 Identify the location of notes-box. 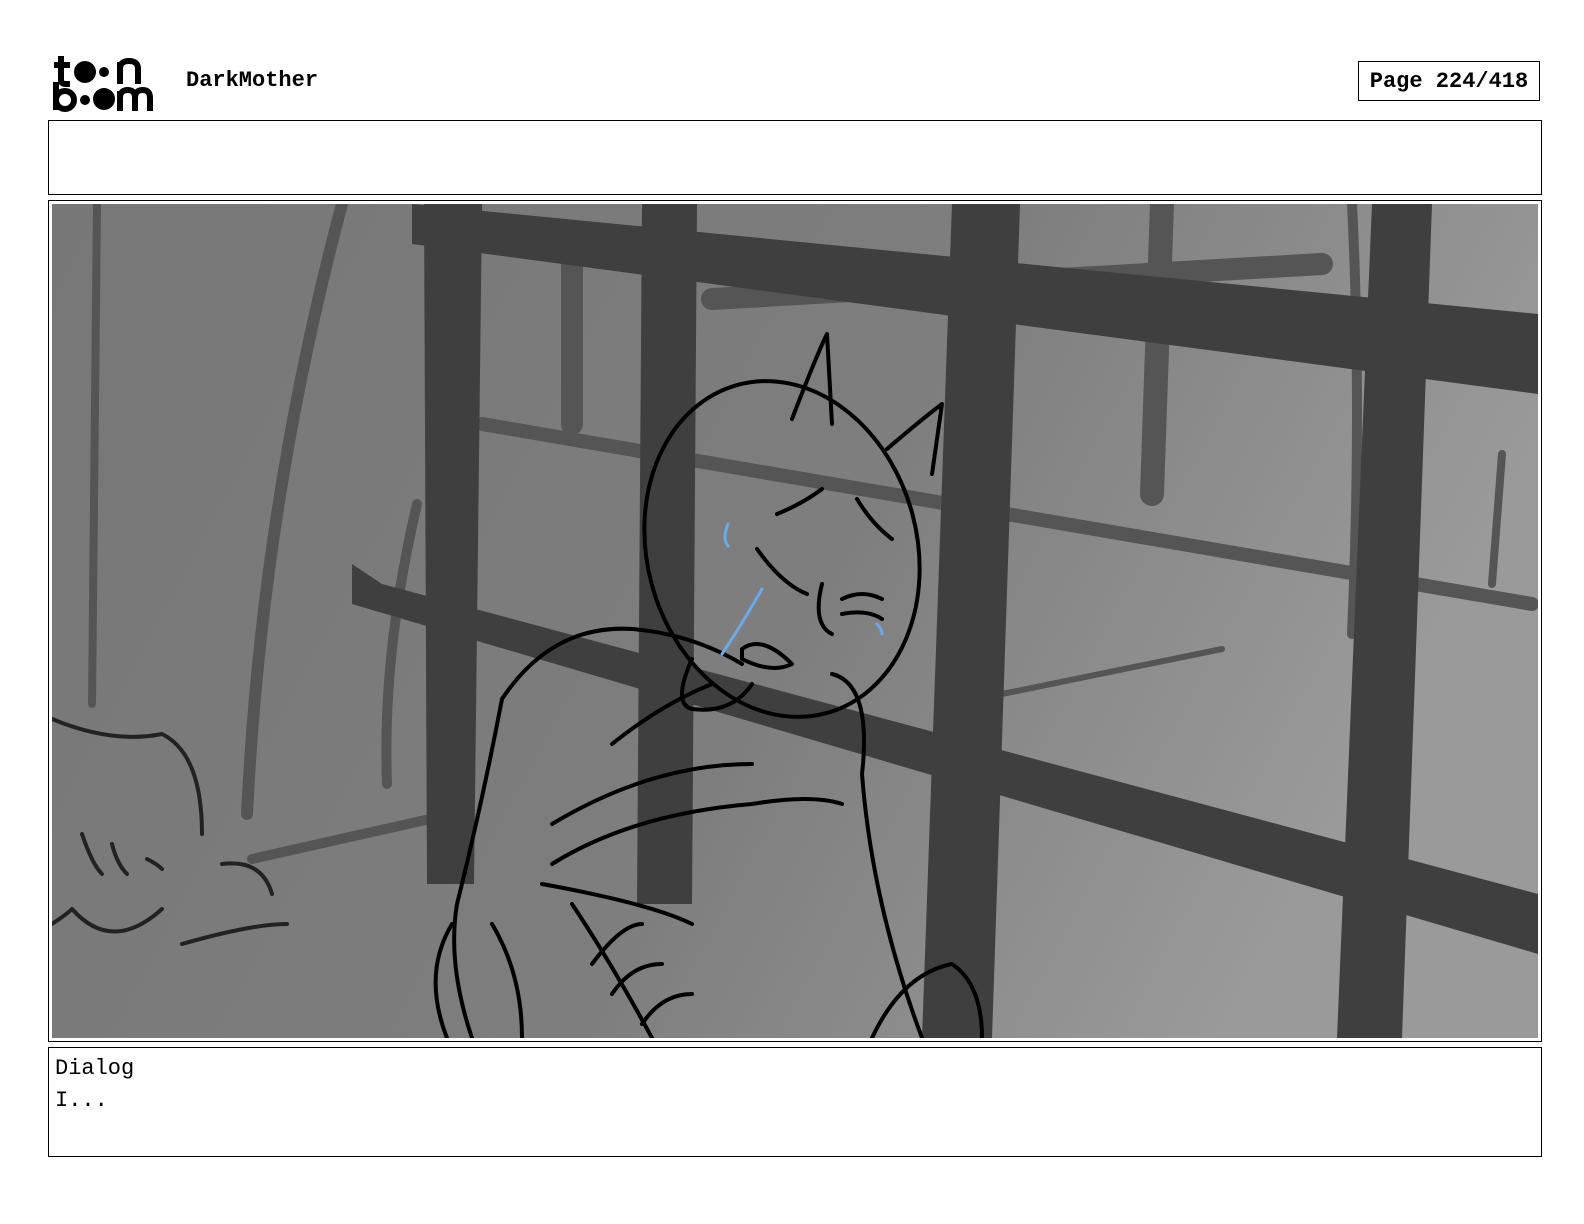
(795, 157).